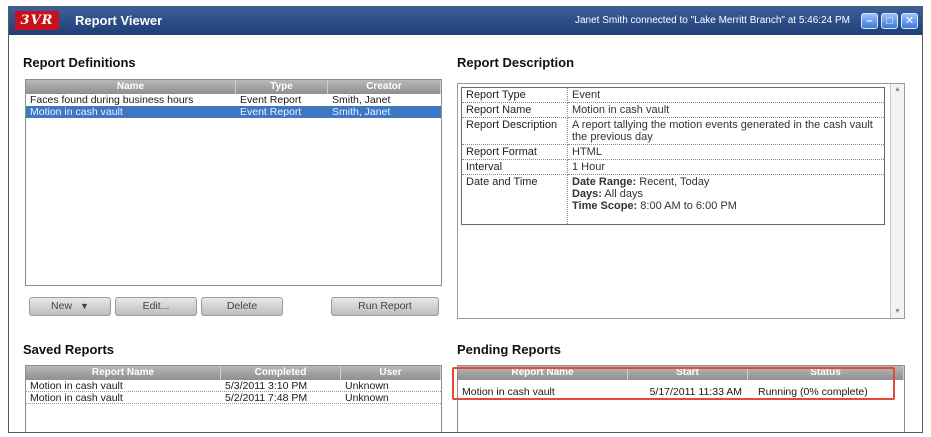 This screenshot has width=931, height=437. Describe the element at coordinates (281, 373) in the screenshot. I see `column-header-completed: Completed` at that location.